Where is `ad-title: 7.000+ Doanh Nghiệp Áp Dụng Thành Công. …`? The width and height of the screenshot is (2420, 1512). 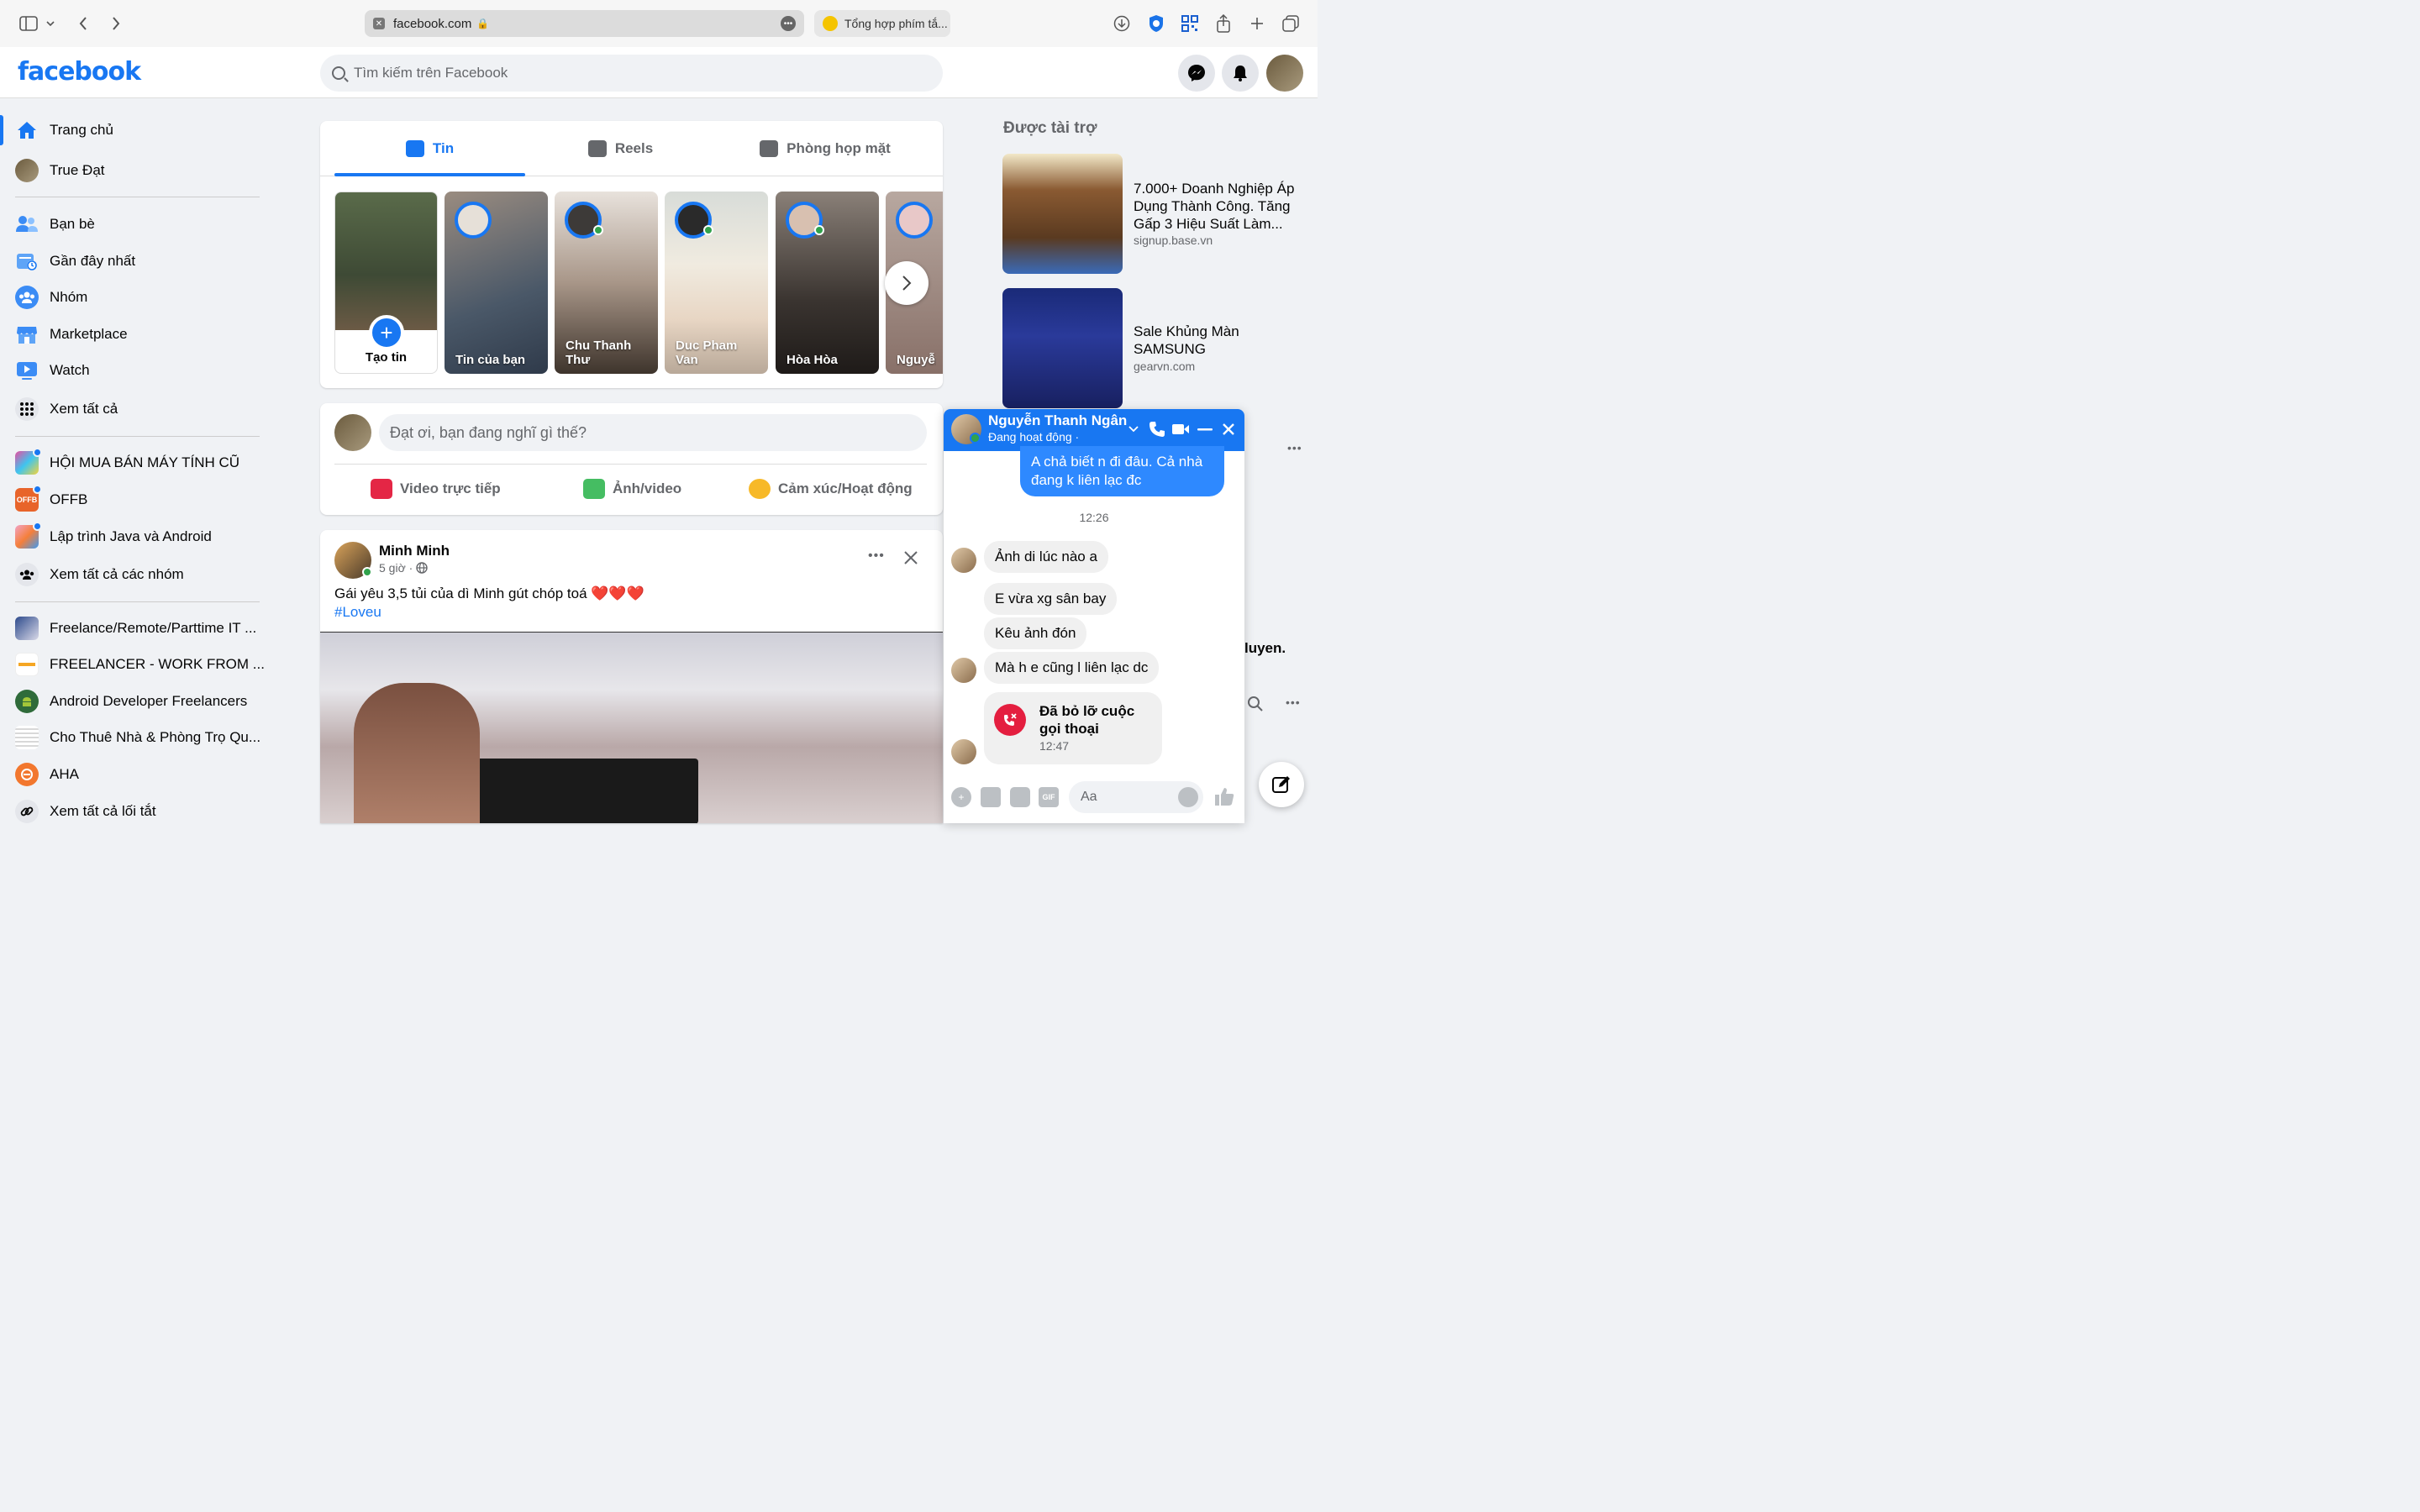
ad-title: 7.000+ Doanh Nghiệp Áp Dụng Thành Công. … is located at coordinates (1220, 206).